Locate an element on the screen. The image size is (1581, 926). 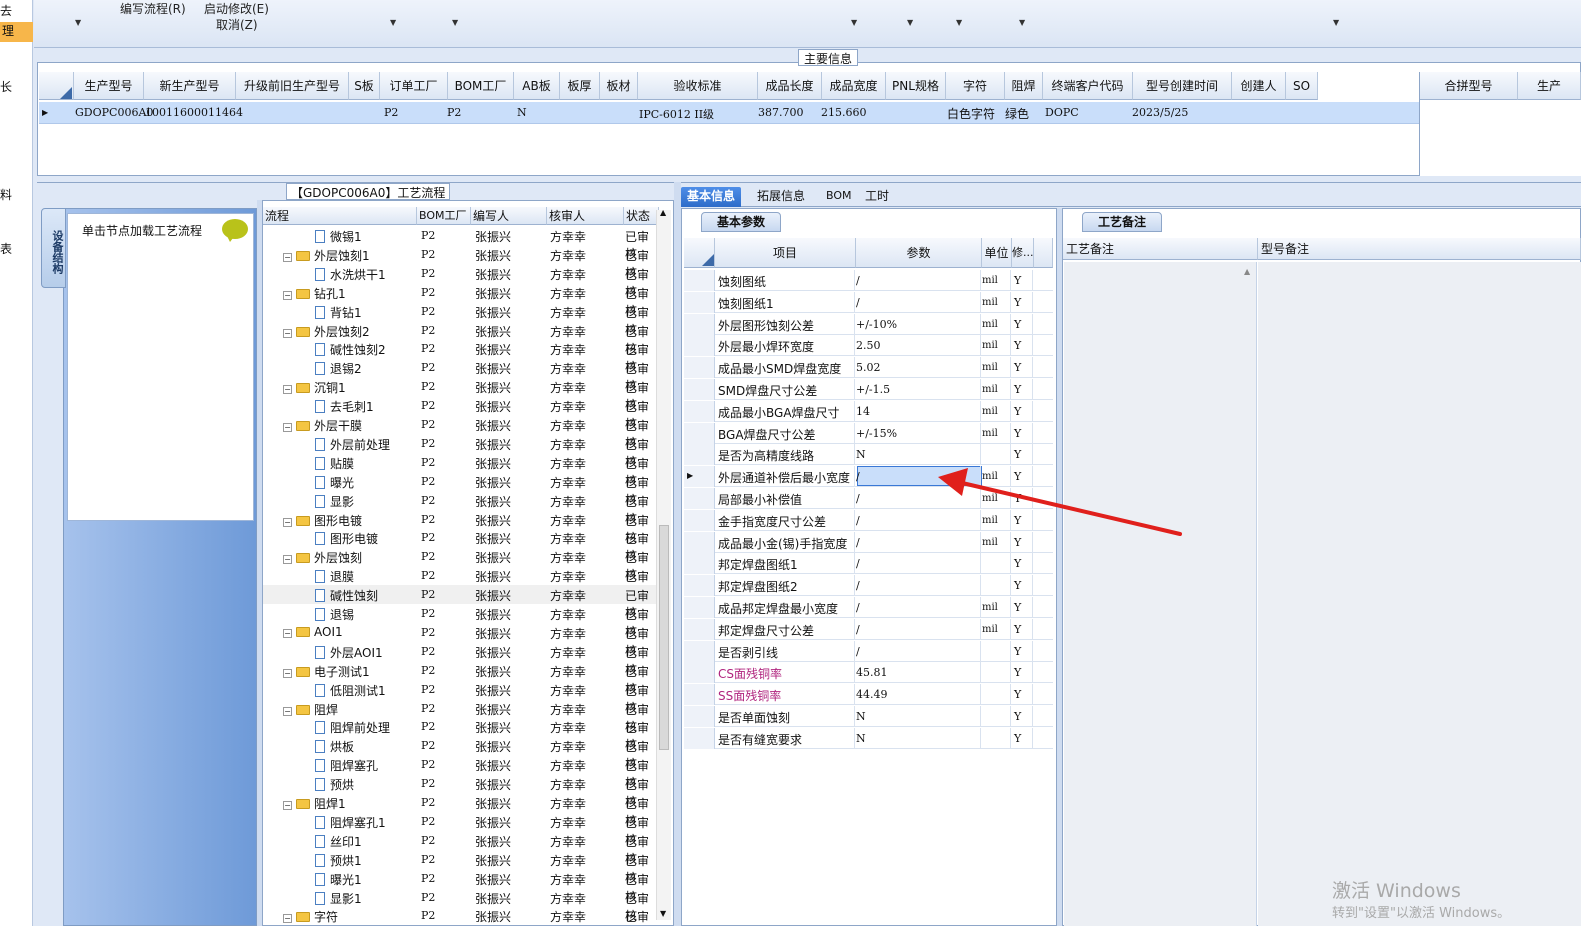
col-head: 成品长度 is located at coordinates (790, 86).